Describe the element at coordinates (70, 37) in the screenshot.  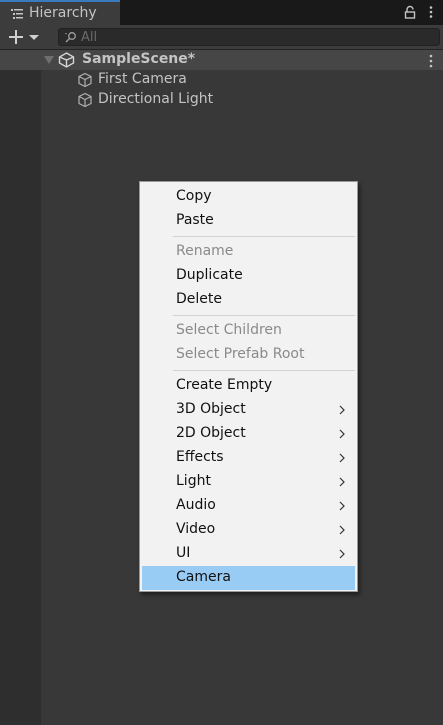
I see `search-icon` at that location.